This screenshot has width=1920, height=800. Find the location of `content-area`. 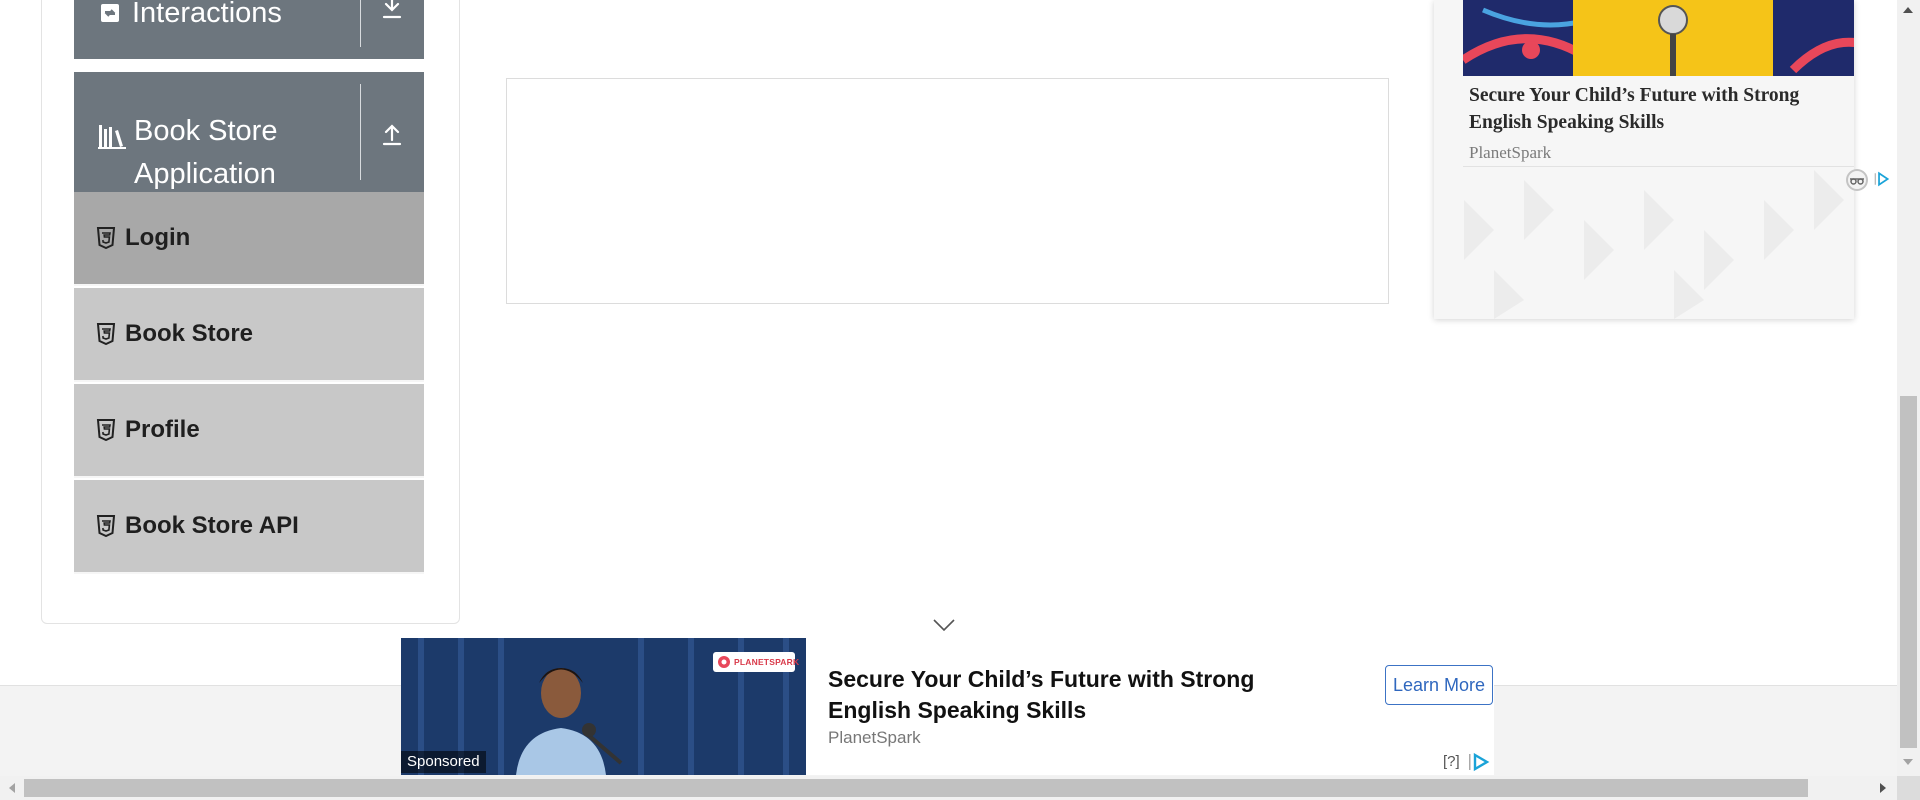

content-area is located at coordinates (947, 191).